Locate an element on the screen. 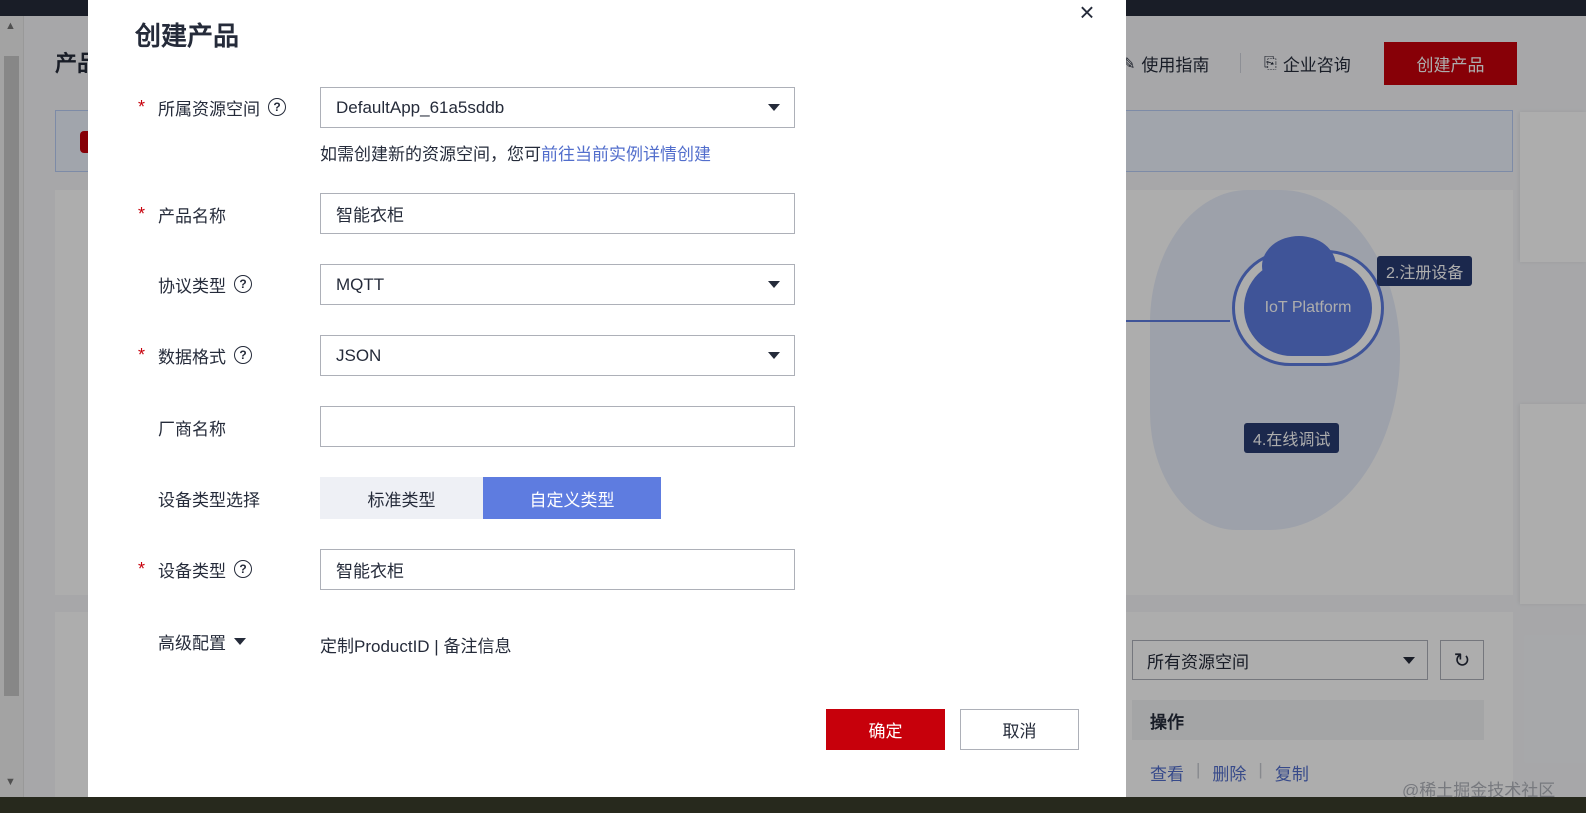 The image size is (1586, 813). product-name-input: 智能衣柜 is located at coordinates (557, 213).